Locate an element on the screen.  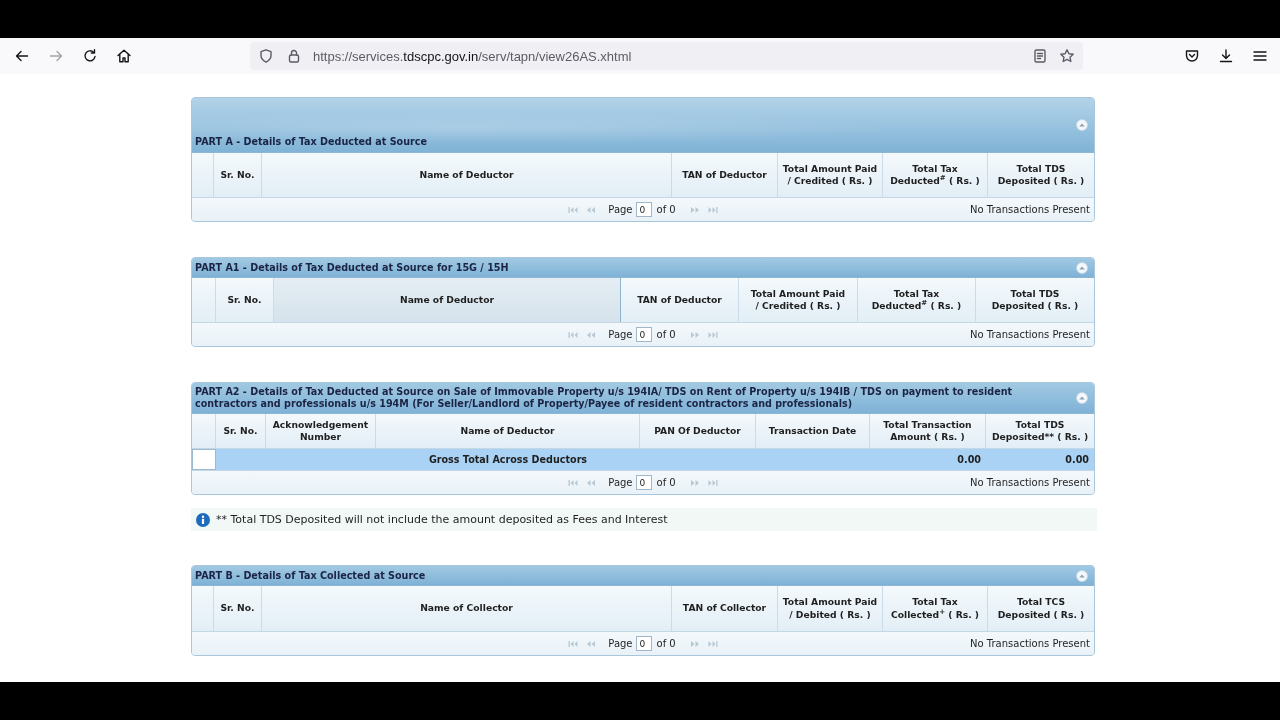
address-bar: https://services.tdscpc.gov.in/serv/tapn/view26AS.xhtml is located at coordinates (666, 56).